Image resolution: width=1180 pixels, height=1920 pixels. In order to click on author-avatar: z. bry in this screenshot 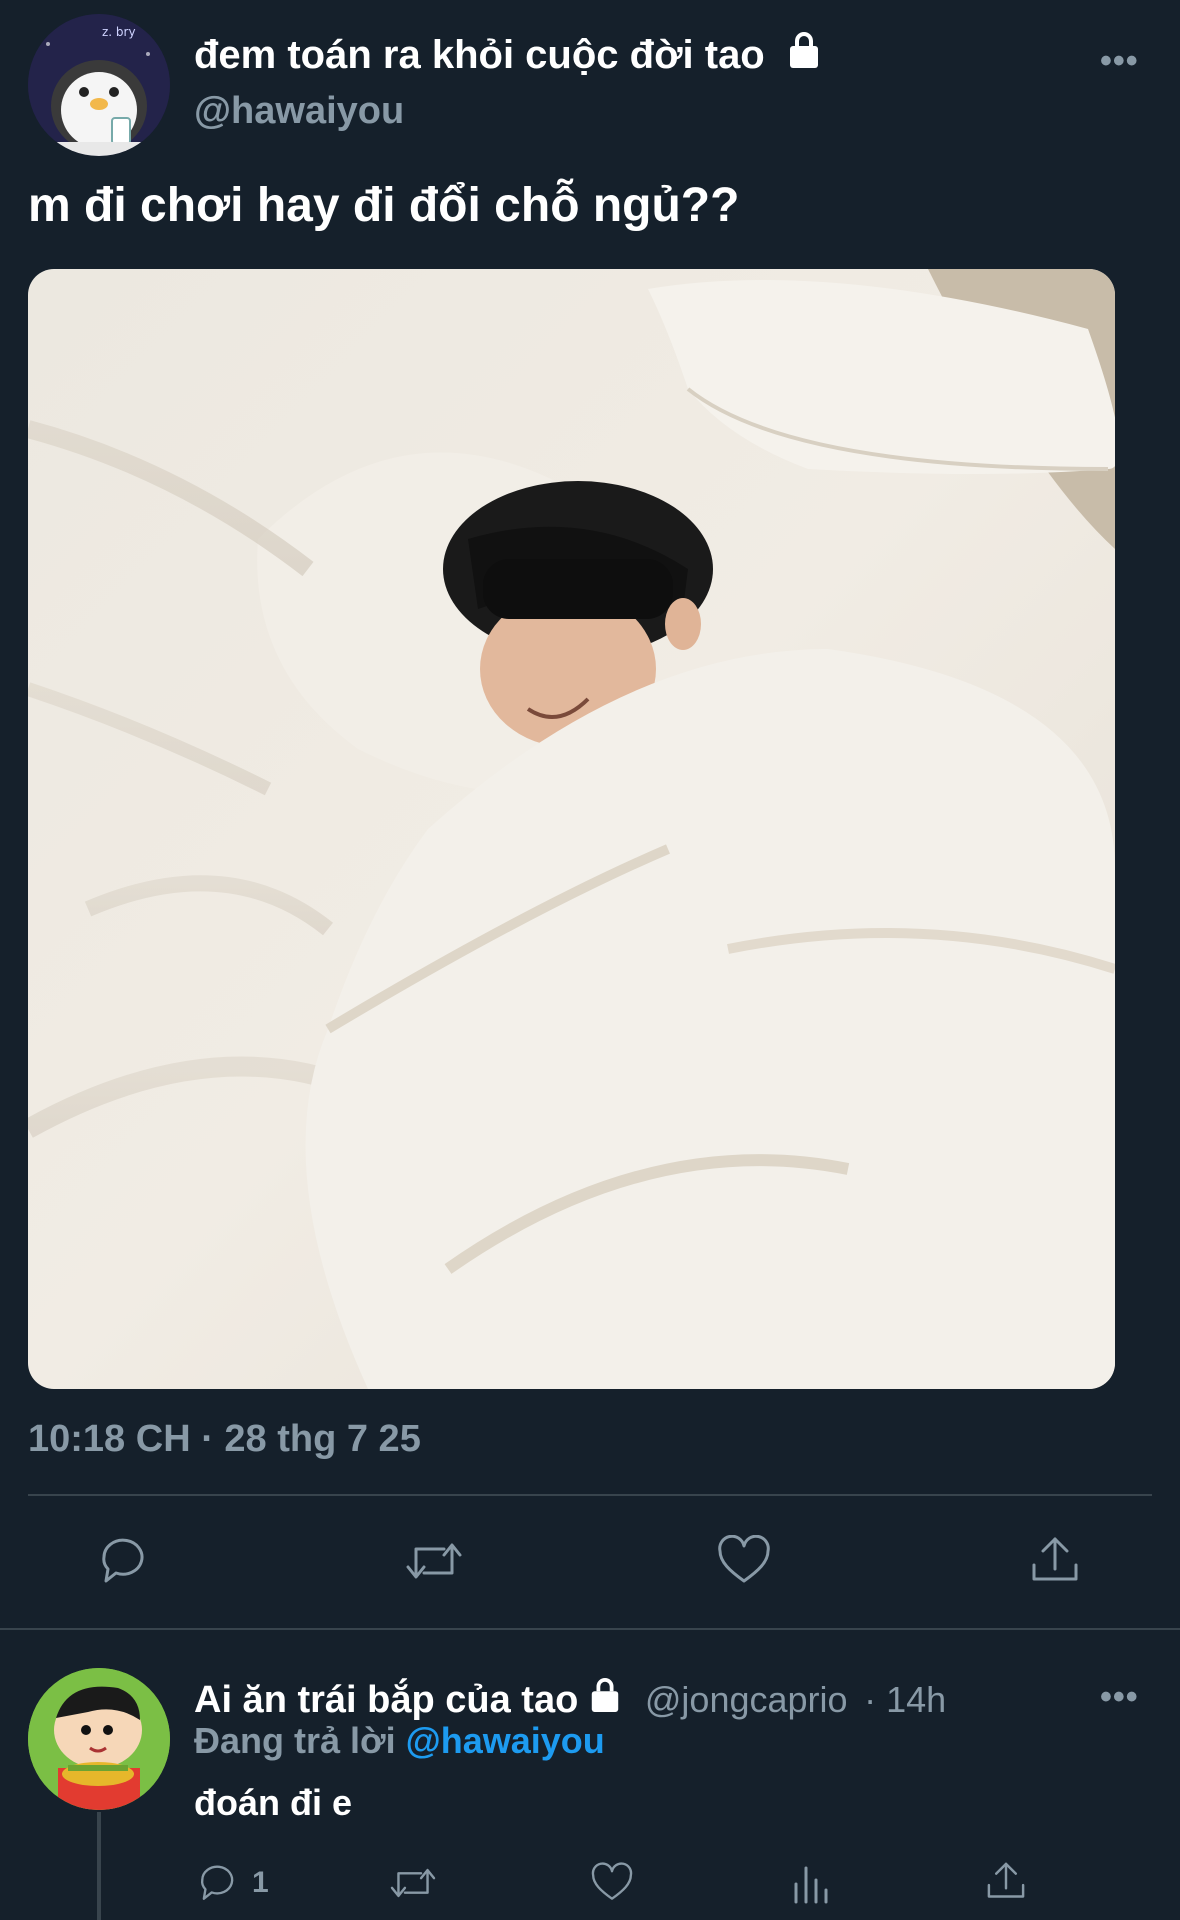, I will do `click(99, 85)`.